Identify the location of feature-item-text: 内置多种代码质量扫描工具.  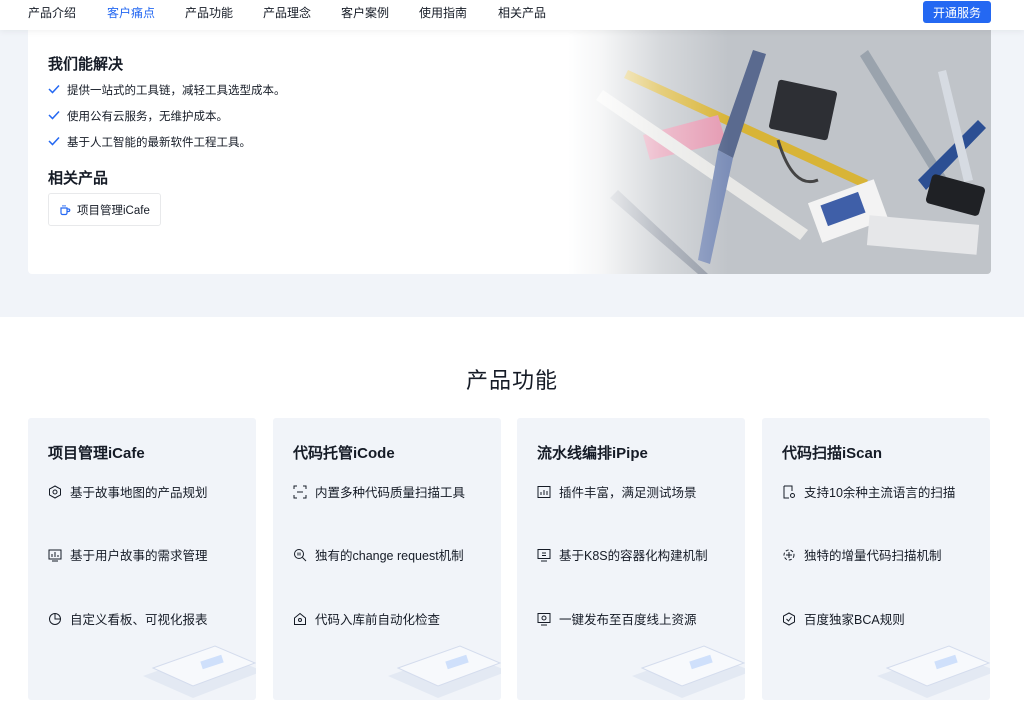
(390, 493).